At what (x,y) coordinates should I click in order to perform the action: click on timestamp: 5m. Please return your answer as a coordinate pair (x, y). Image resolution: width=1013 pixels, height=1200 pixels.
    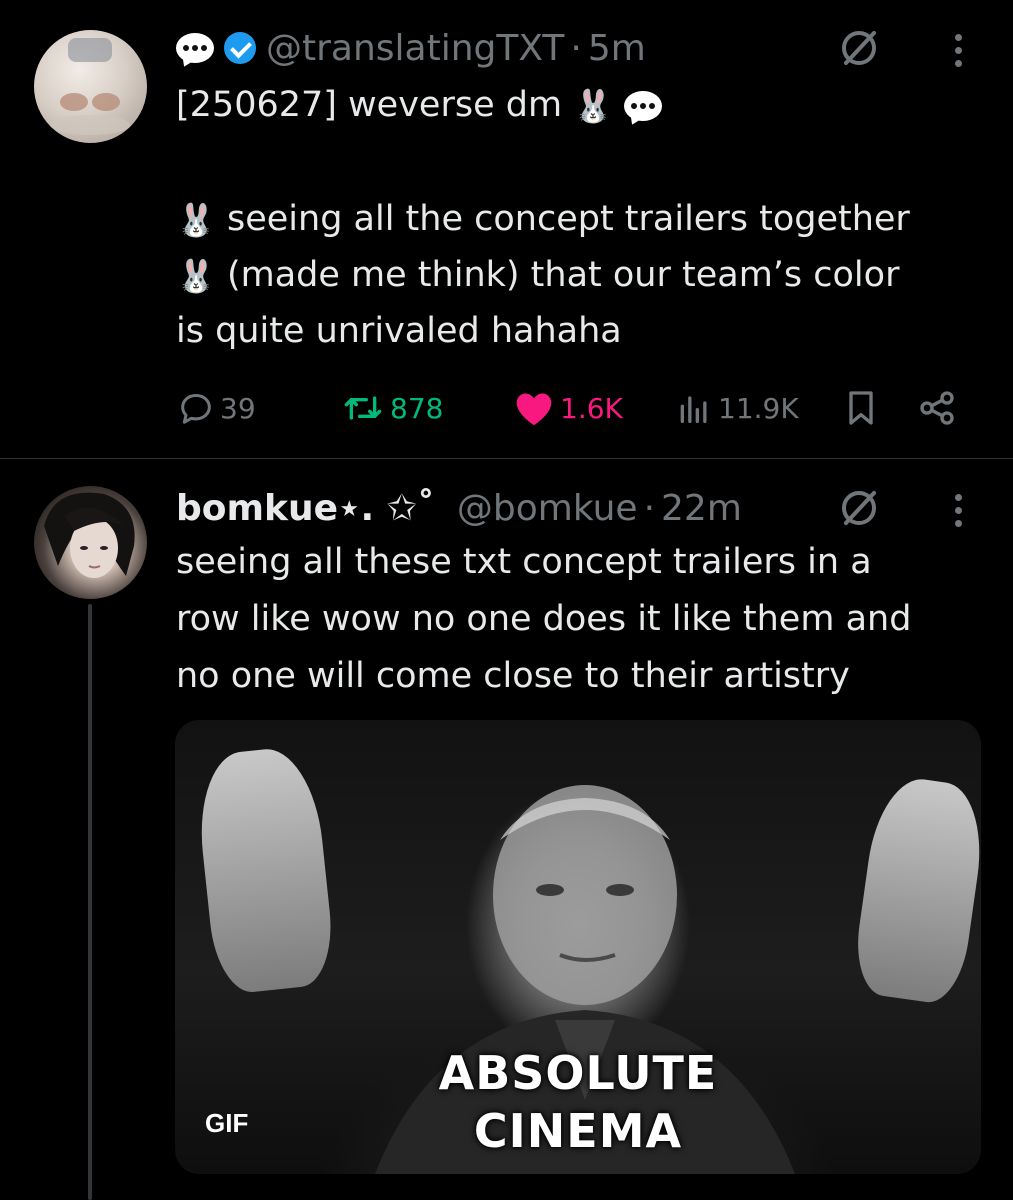
    Looking at the image, I should click on (617, 48).